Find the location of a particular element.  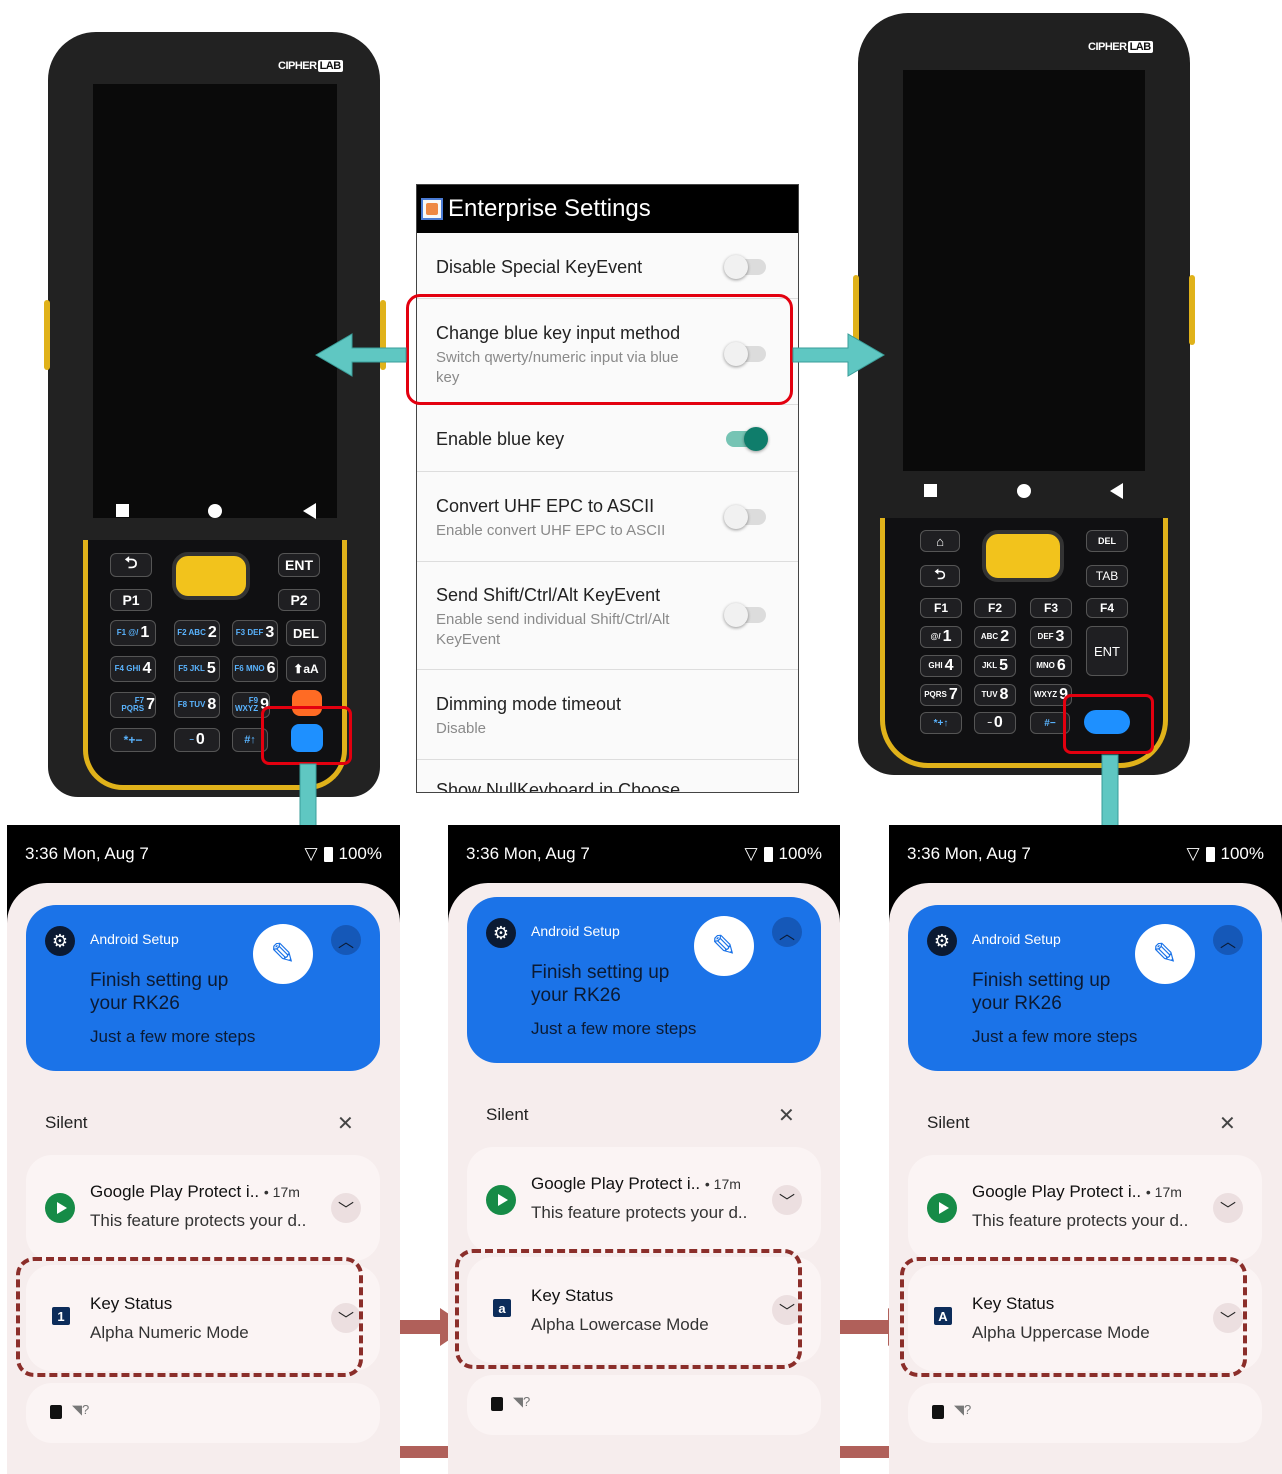

arrow-right-teal is located at coordinates (838, 355).